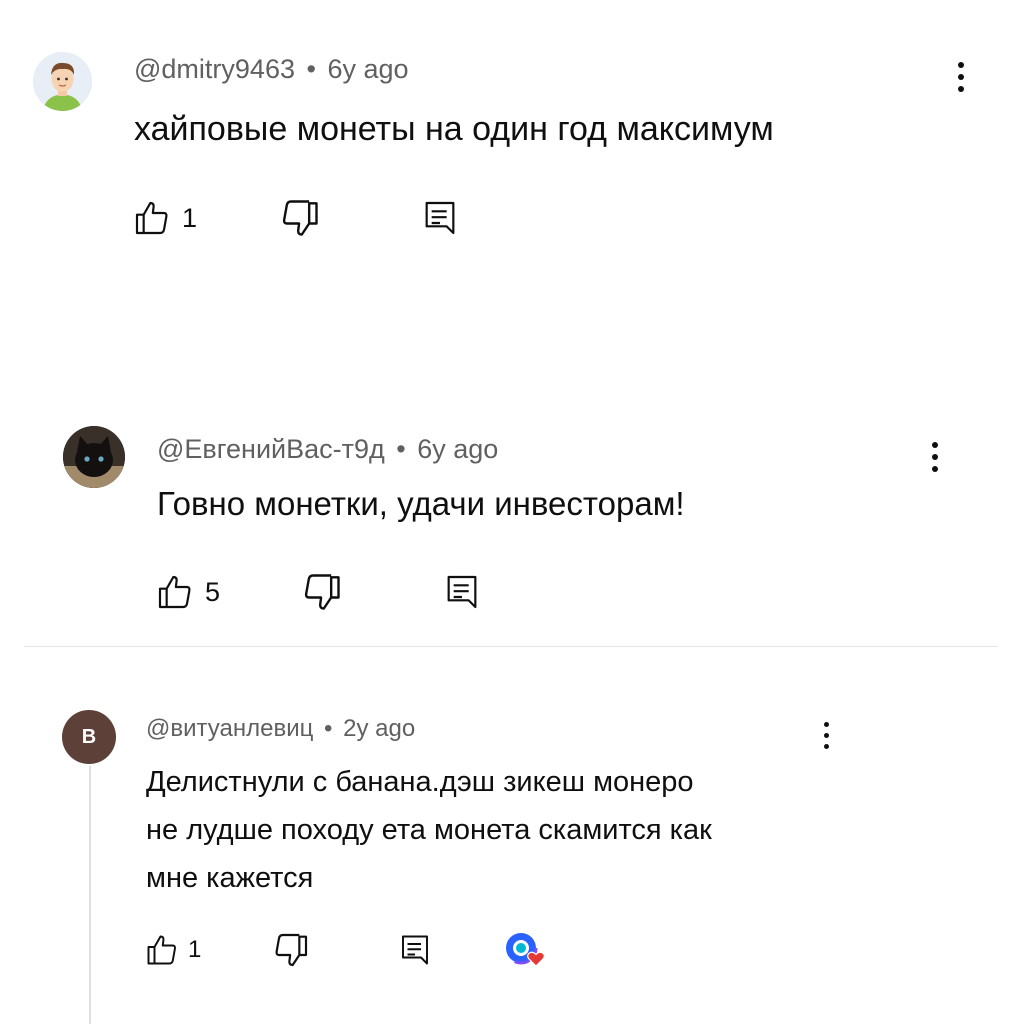 This screenshot has width=1024, height=1024. I want to click on comment-meta: @dmitry9463 • 6y ago, so click(271, 69).